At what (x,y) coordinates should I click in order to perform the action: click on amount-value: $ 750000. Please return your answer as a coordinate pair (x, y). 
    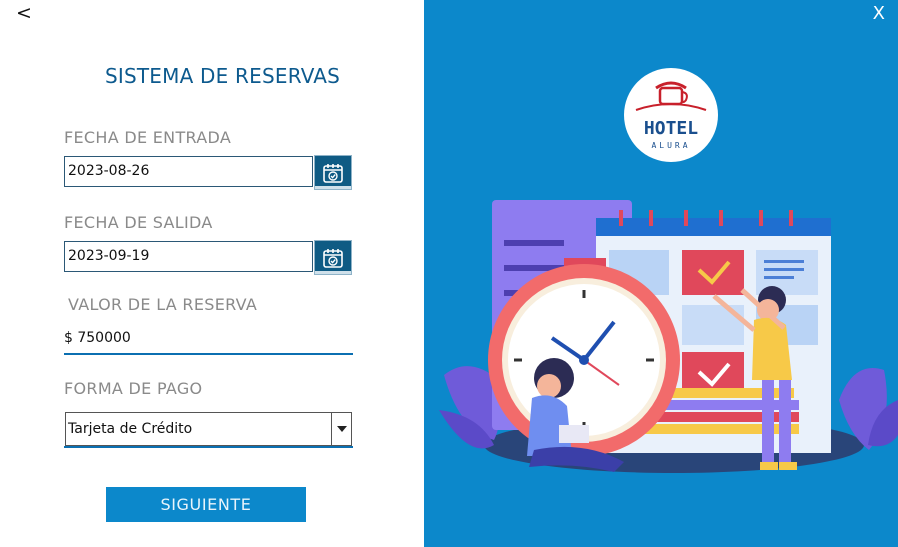
    Looking at the image, I should click on (97, 338).